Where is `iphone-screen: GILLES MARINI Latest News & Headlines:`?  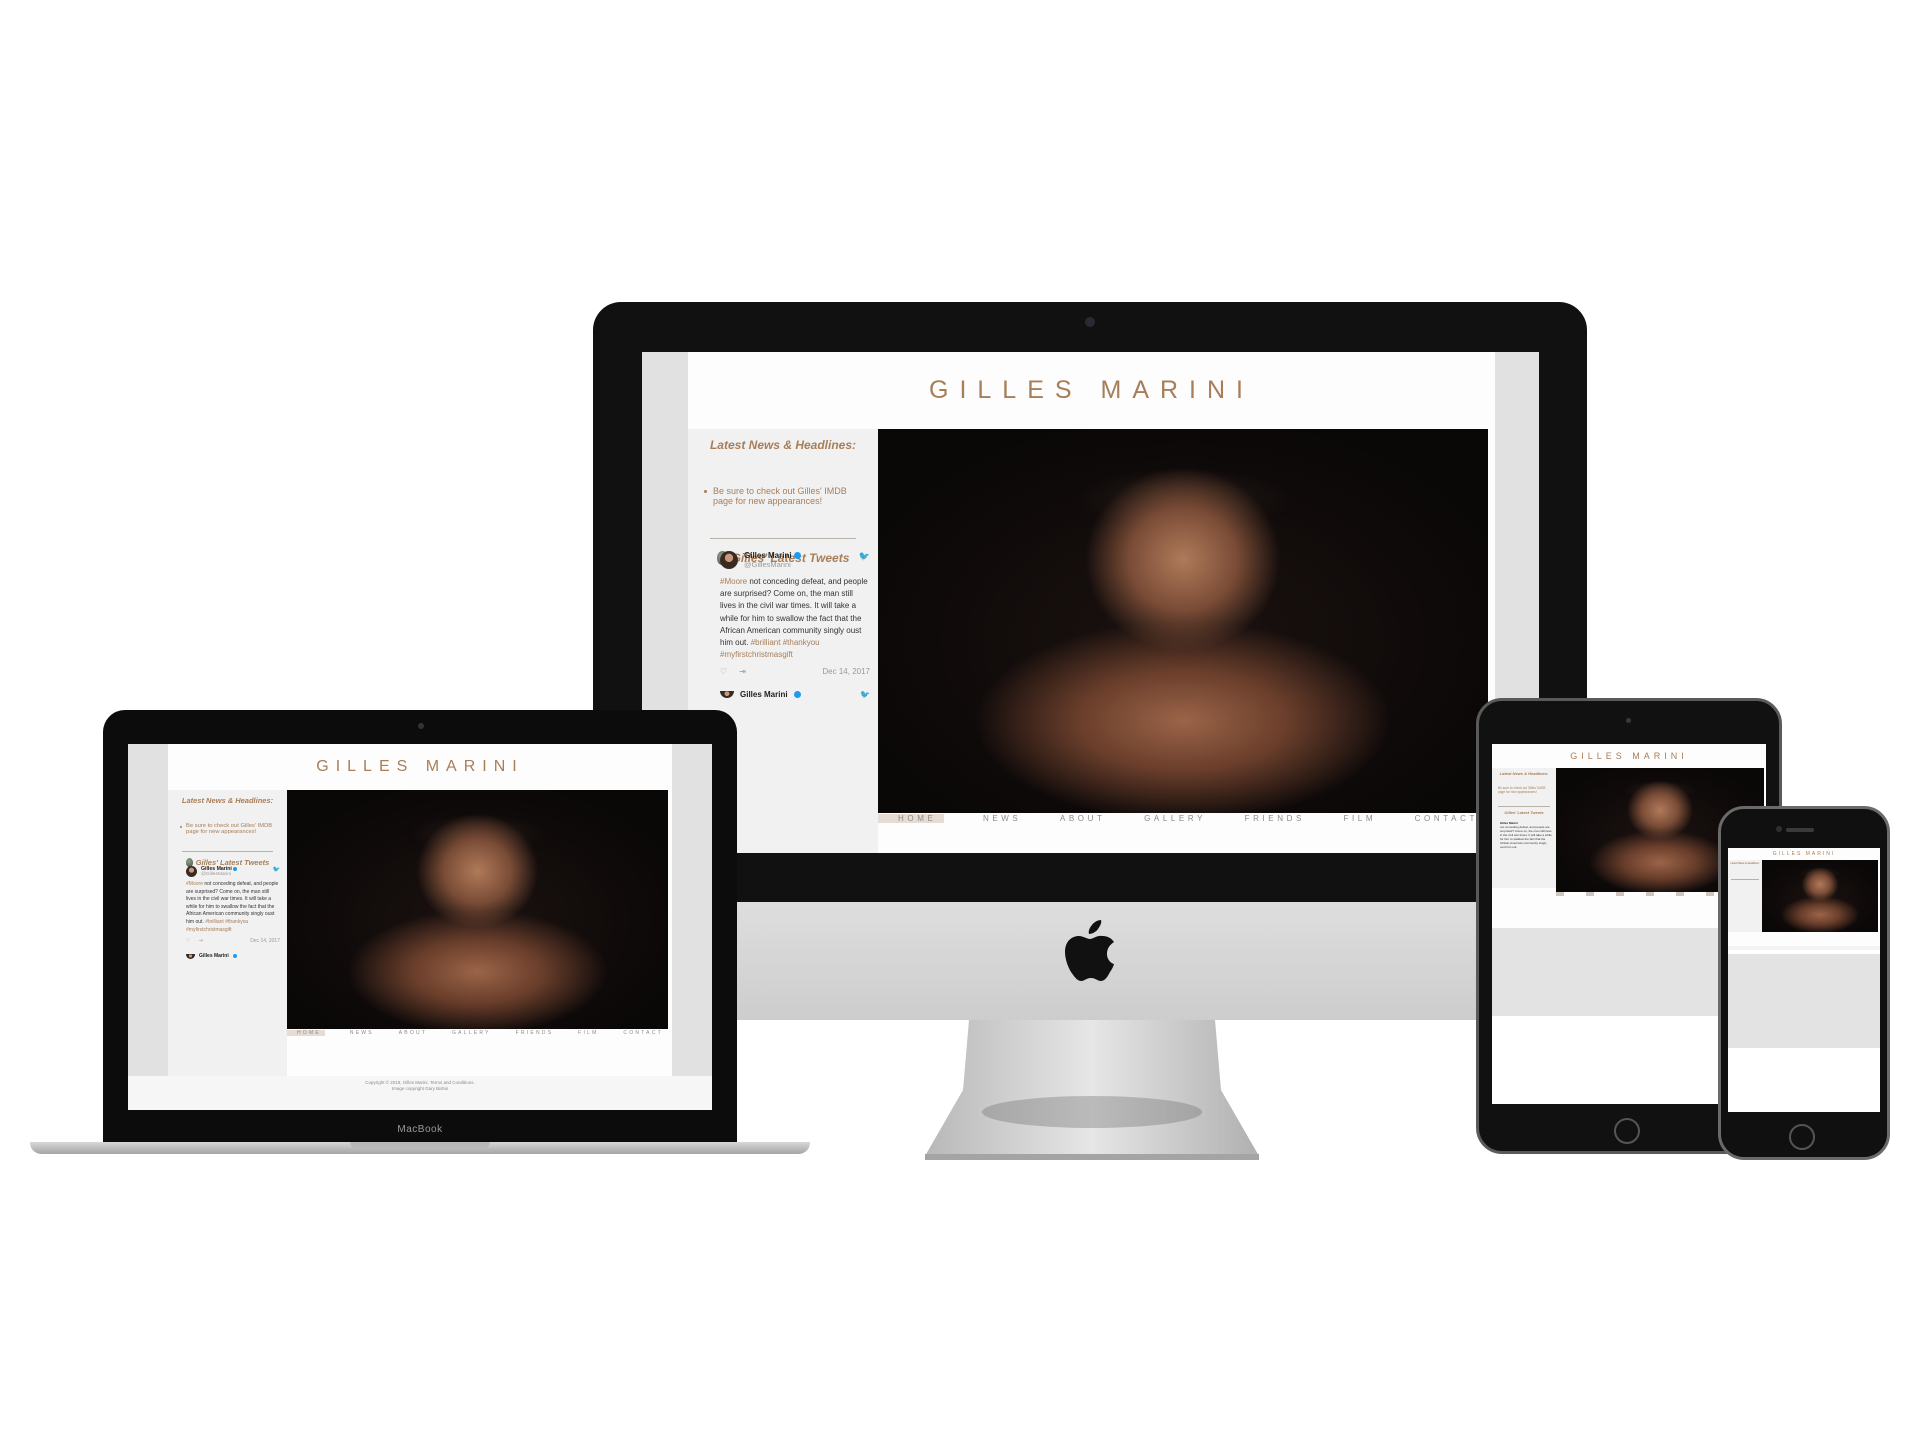
iphone-screen: GILLES MARINI Latest News & Headlines: is located at coordinates (1804, 980).